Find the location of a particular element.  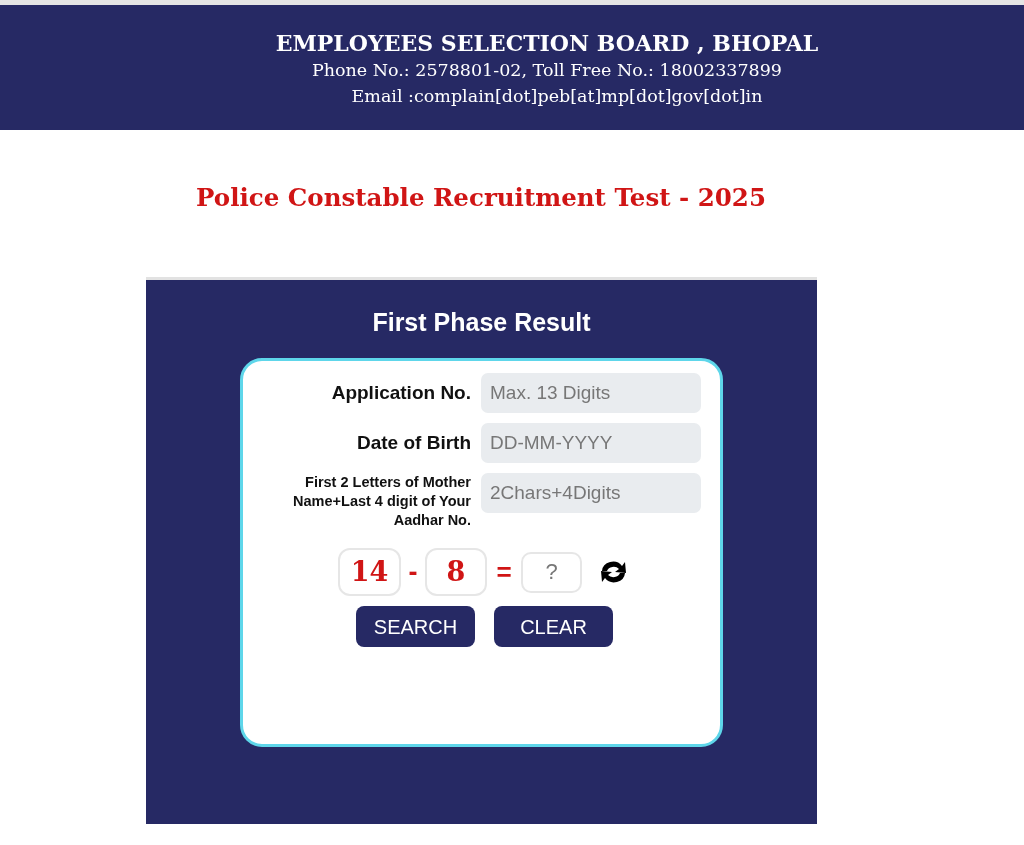

phone-numbers: Phone No.: 2578801-02, Toll Free No.: 18002337899 is located at coordinates (547, 70).